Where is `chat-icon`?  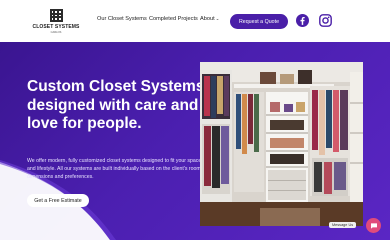
chat-icon is located at coordinates (373, 225).